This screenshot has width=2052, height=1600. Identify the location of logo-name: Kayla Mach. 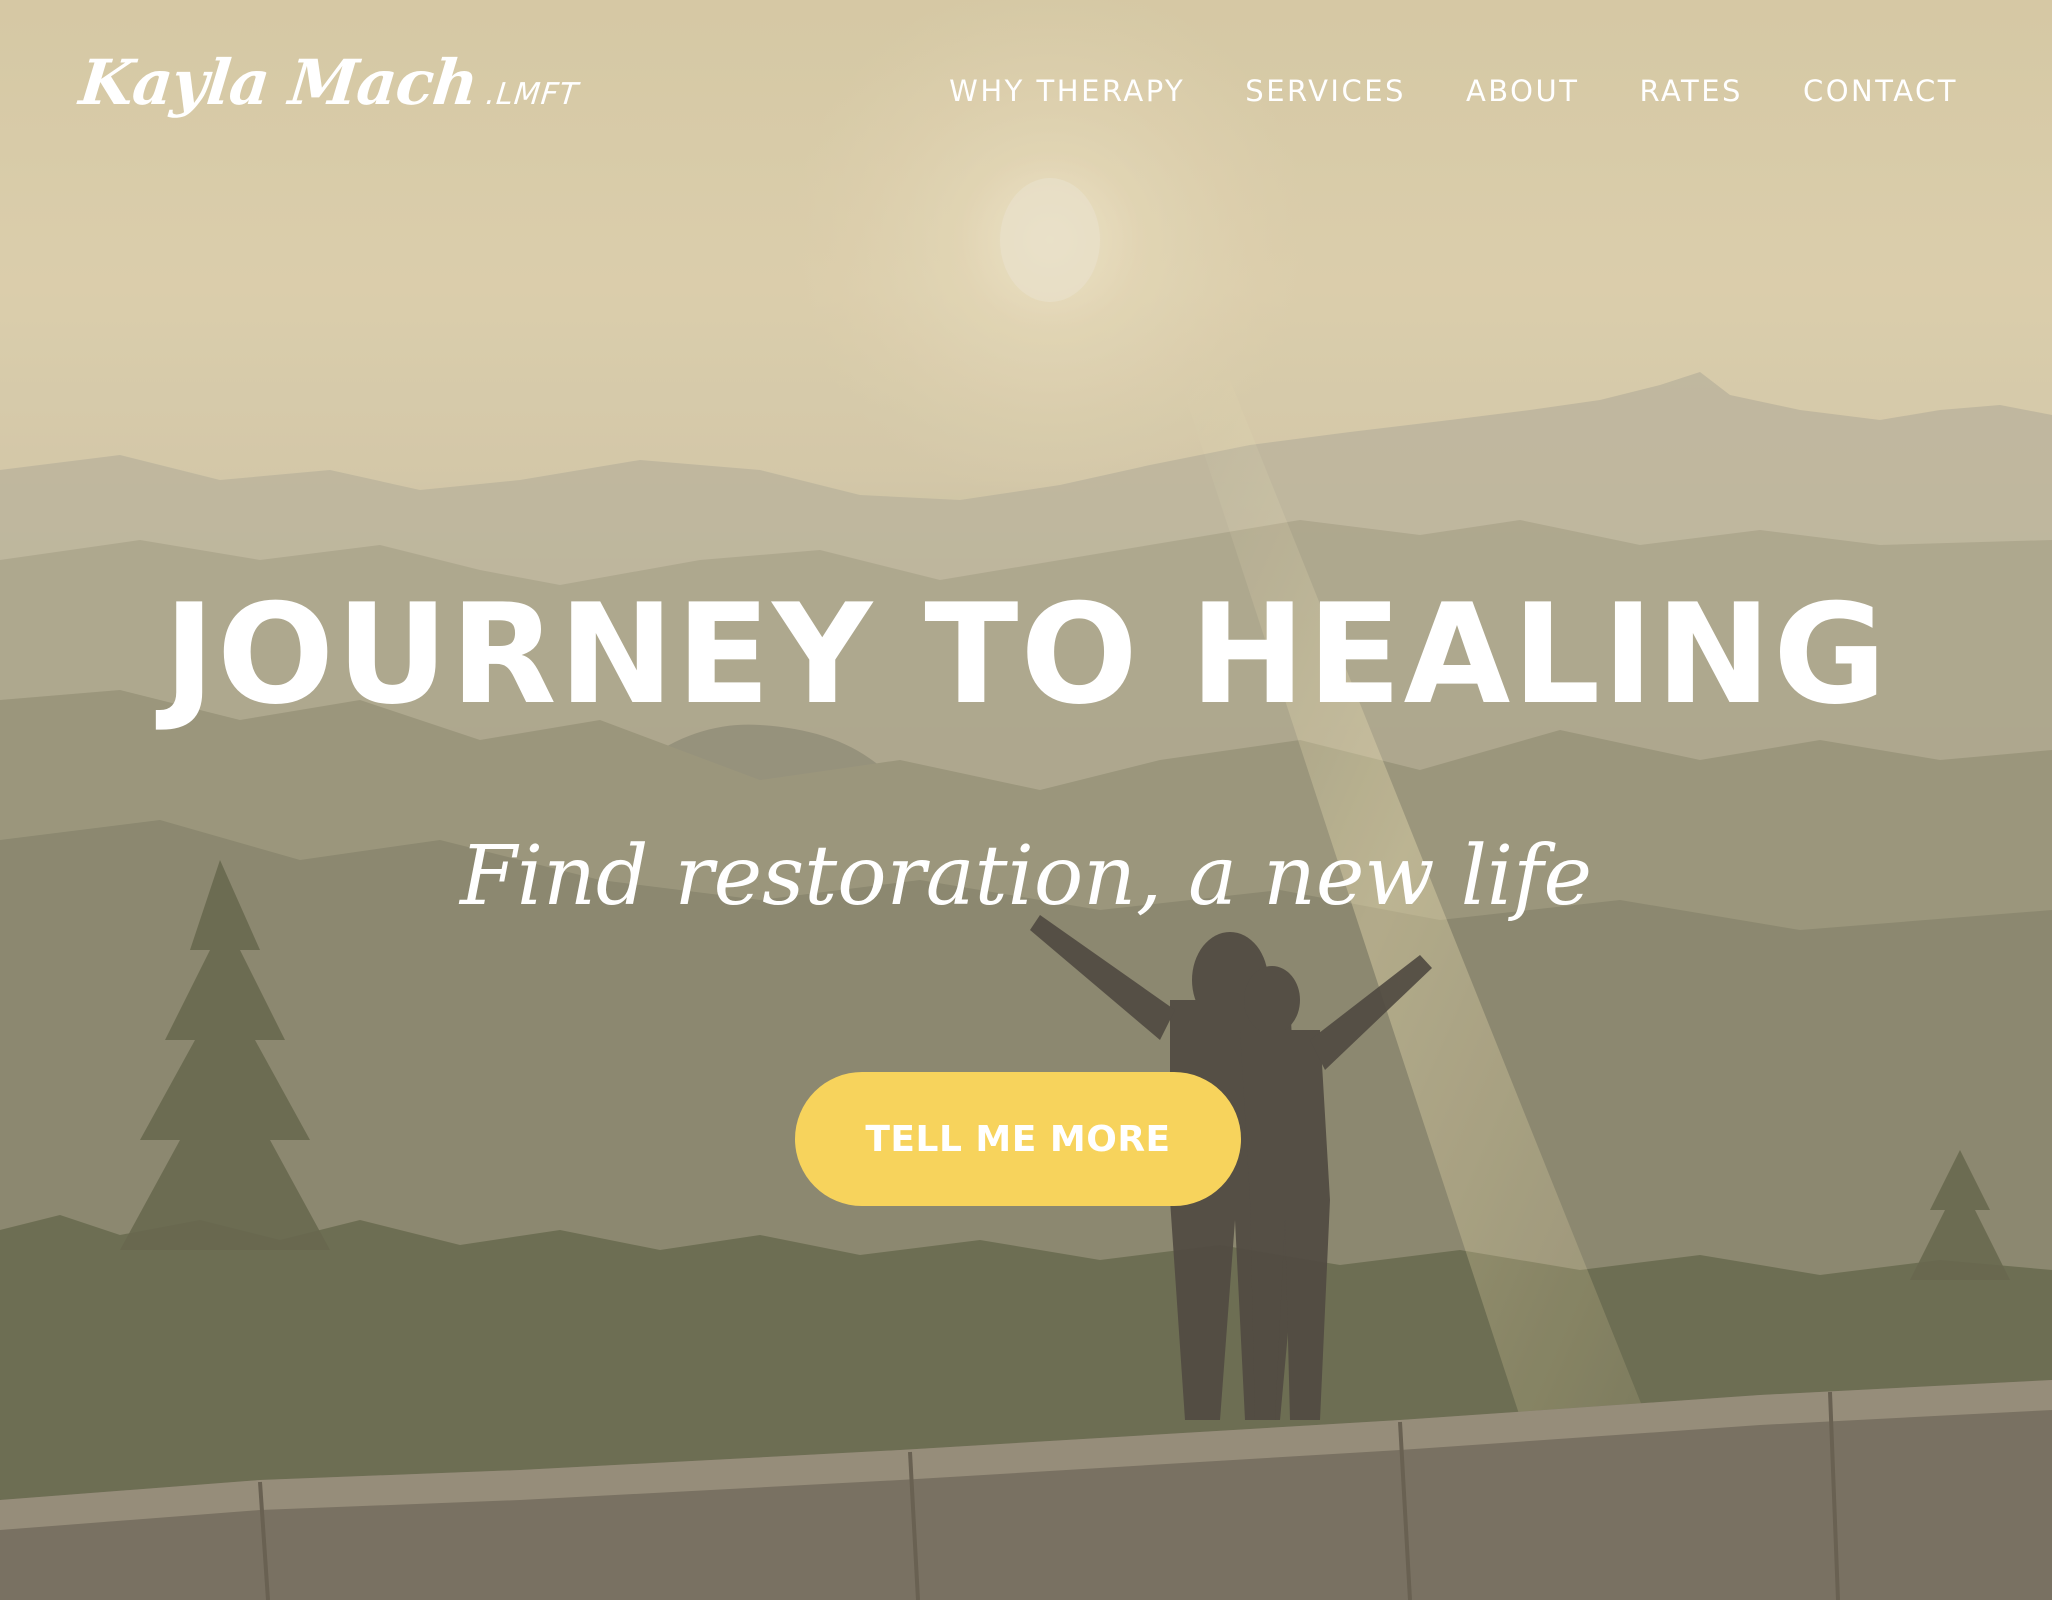
(278, 82).